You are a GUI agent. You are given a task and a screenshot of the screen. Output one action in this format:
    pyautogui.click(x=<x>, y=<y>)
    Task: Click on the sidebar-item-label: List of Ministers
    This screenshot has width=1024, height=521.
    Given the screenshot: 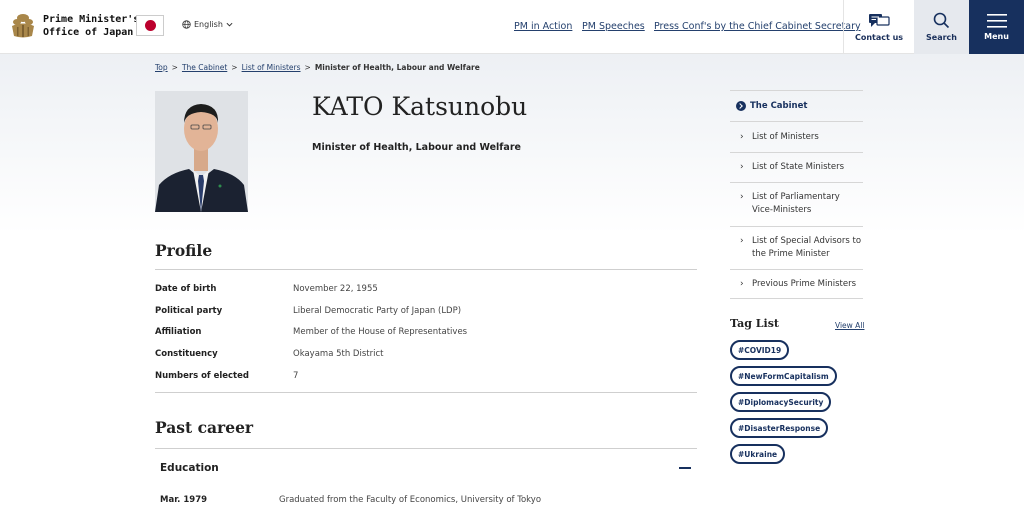 What is the action you would take?
    pyautogui.click(x=785, y=137)
    